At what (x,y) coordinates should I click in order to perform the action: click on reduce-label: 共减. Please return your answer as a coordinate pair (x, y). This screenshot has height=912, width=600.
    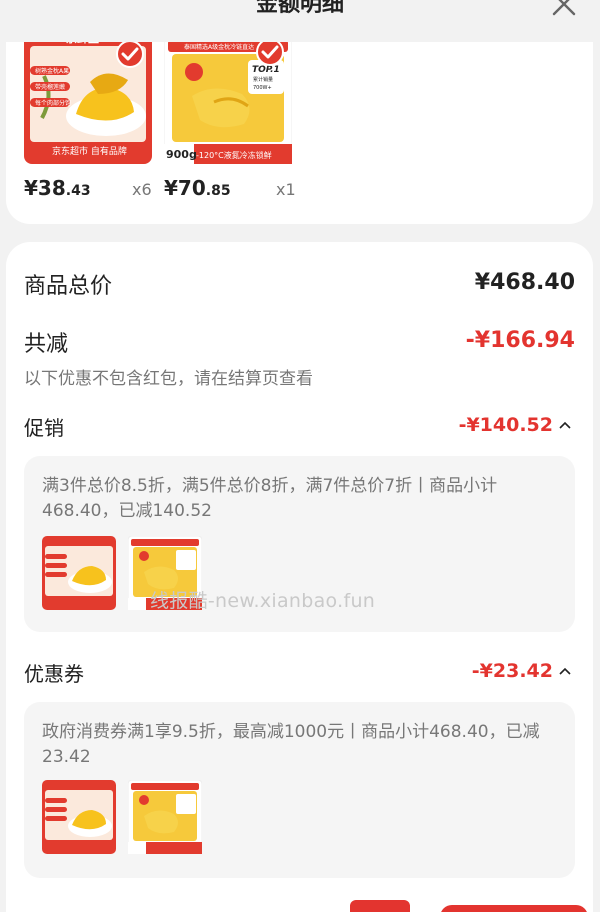
    Looking at the image, I should click on (46, 344).